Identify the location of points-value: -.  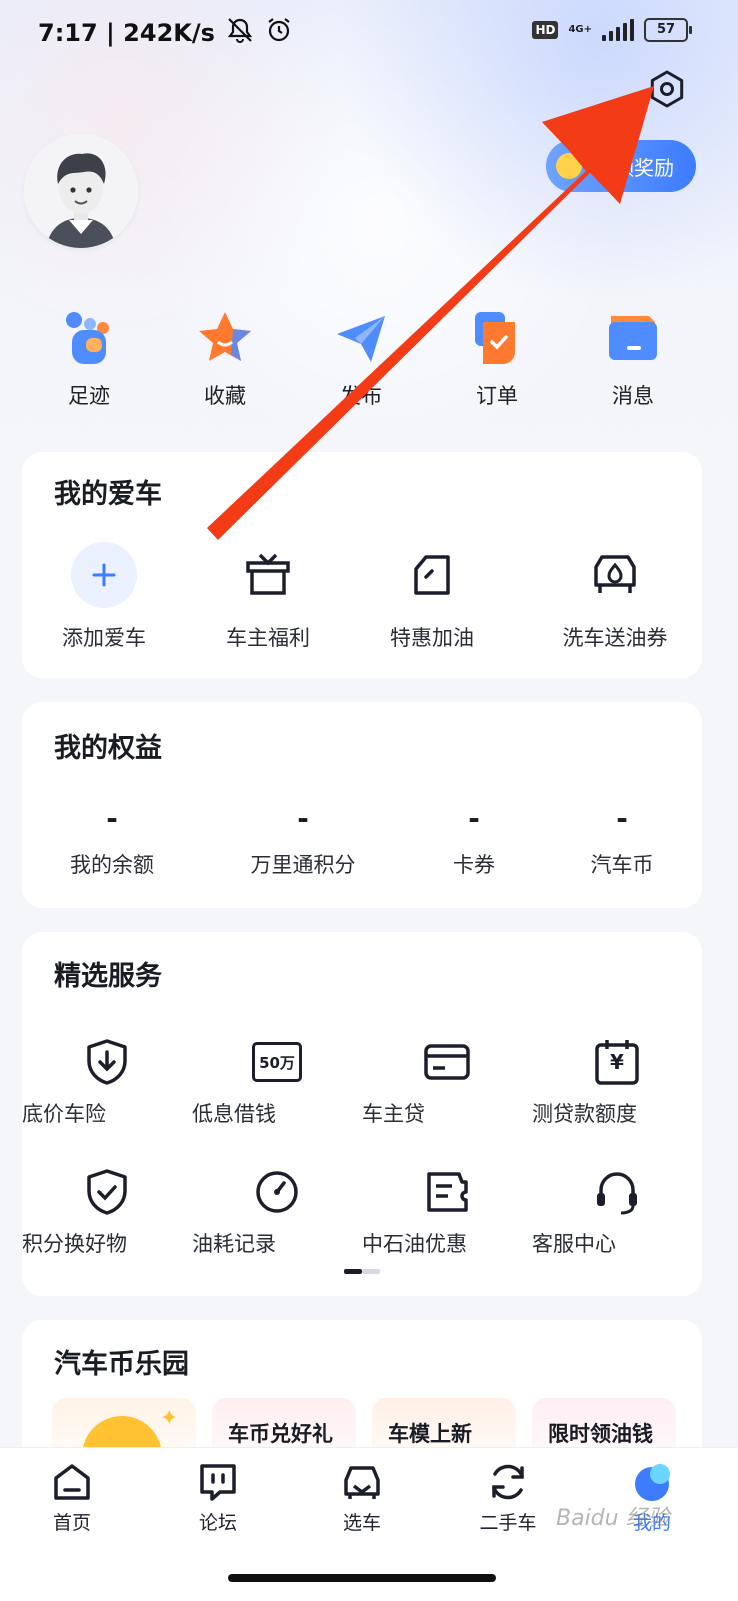
(303, 818).